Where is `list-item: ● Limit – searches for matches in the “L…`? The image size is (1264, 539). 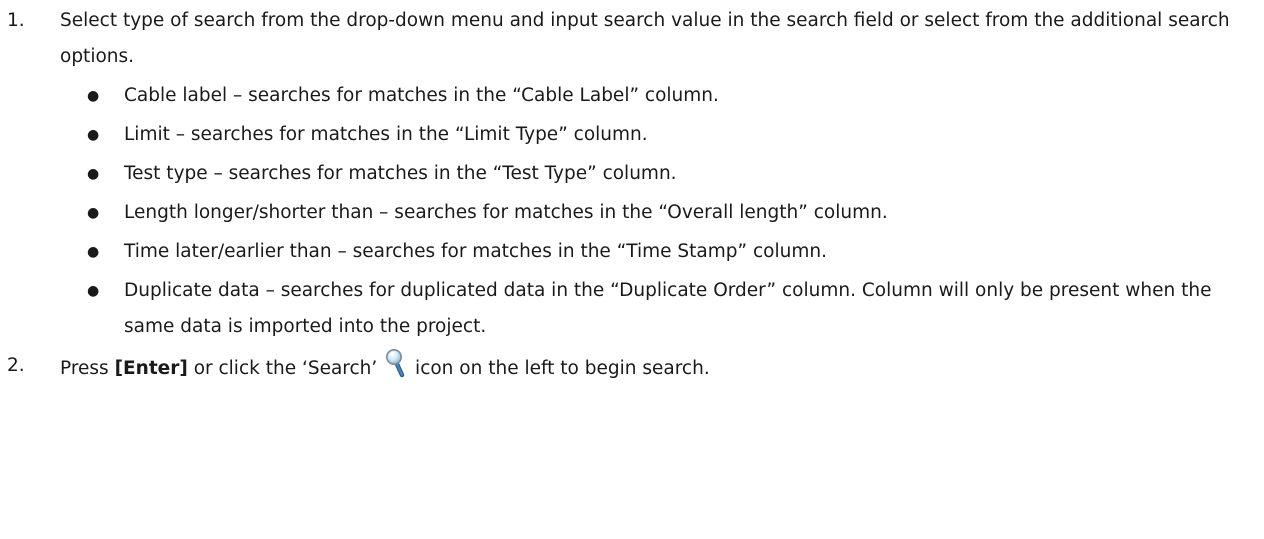 list-item: ● Limit – searches for matches in the “L… is located at coordinates (632, 135).